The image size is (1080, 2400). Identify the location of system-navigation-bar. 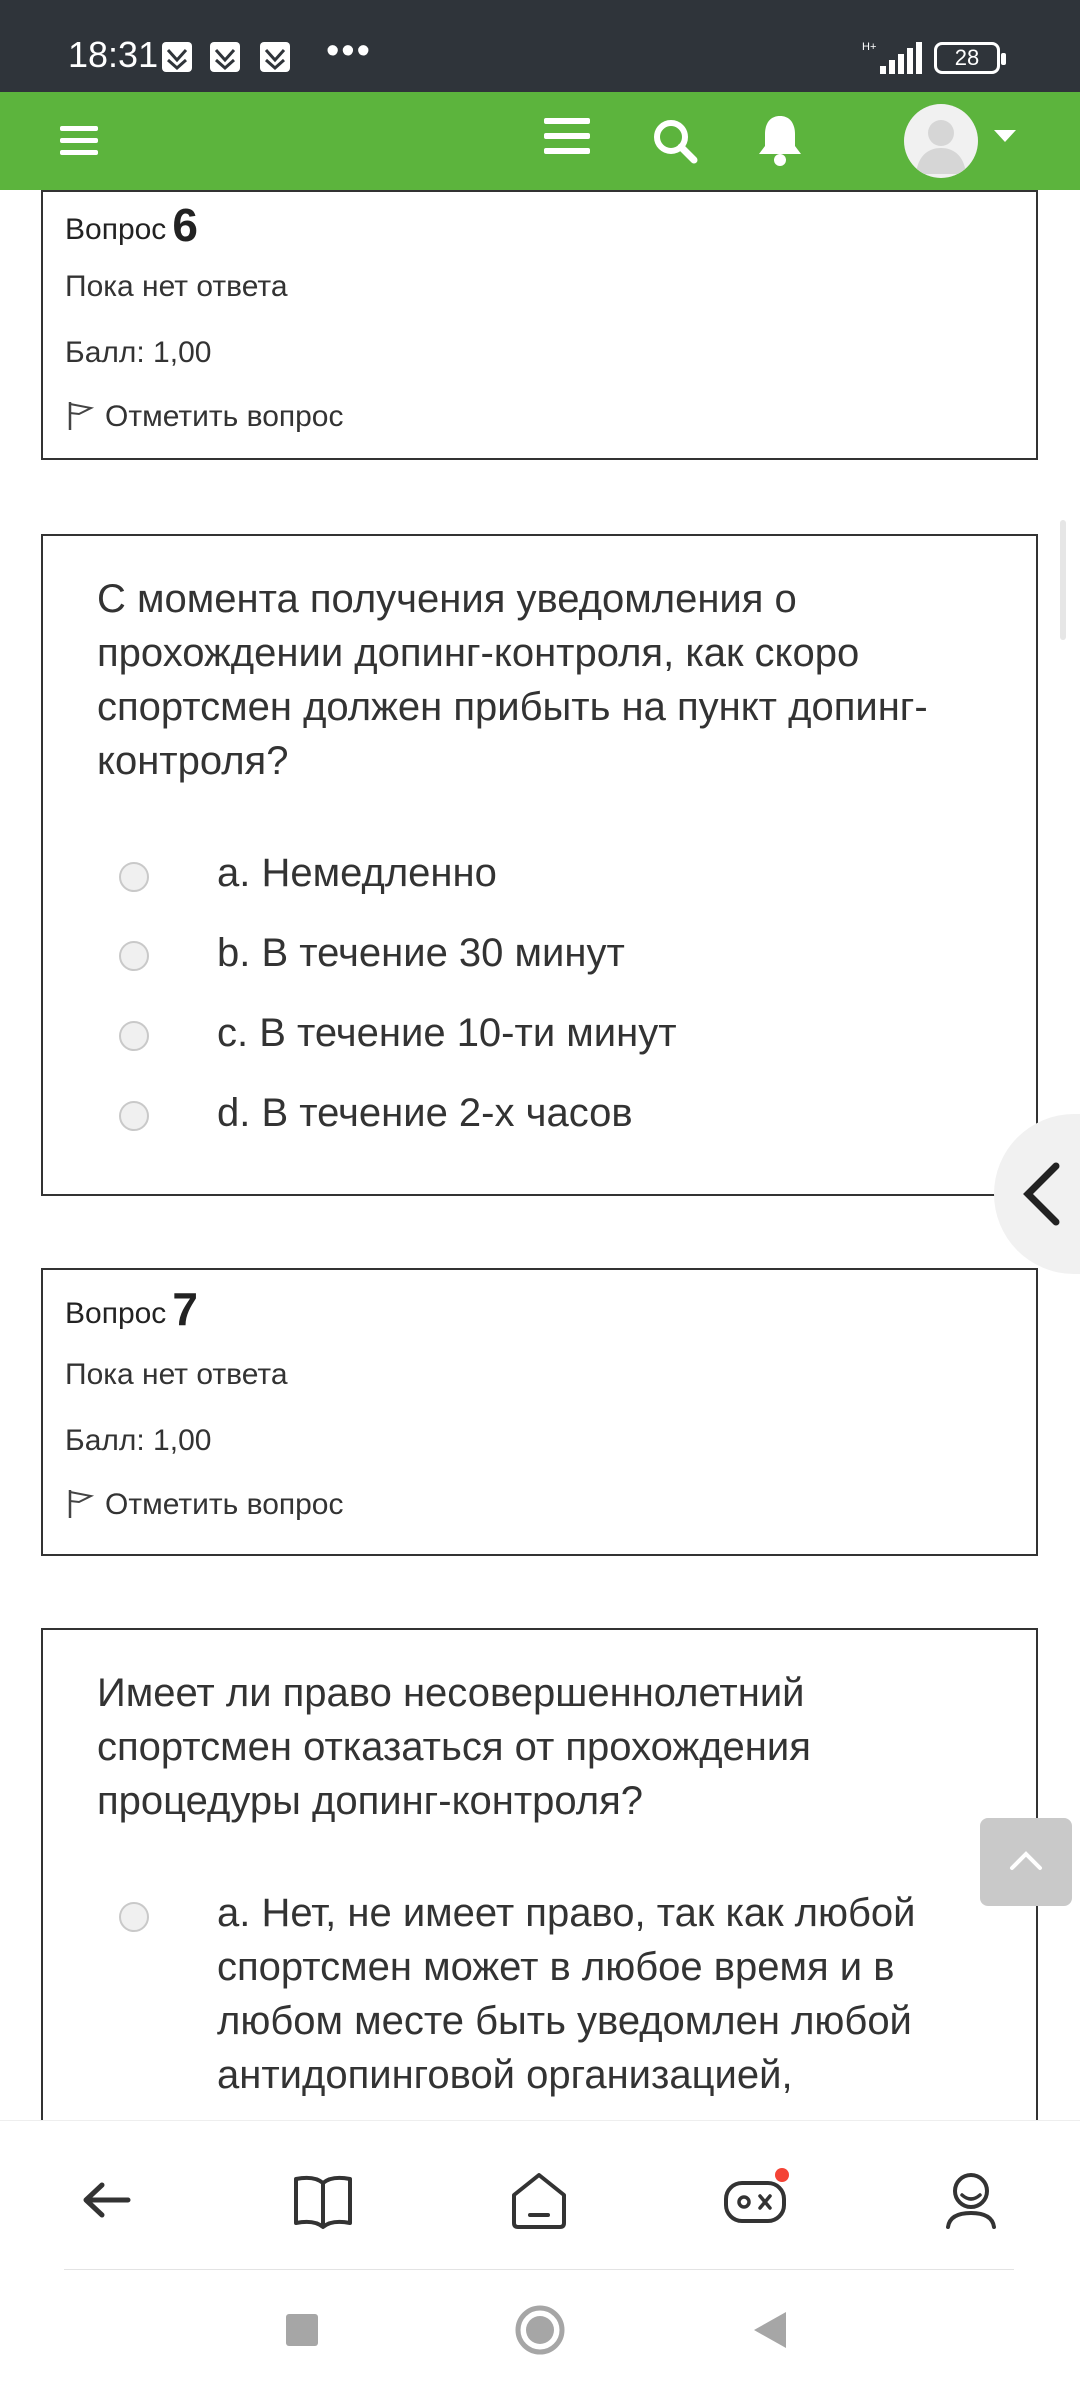
(540, 2335).